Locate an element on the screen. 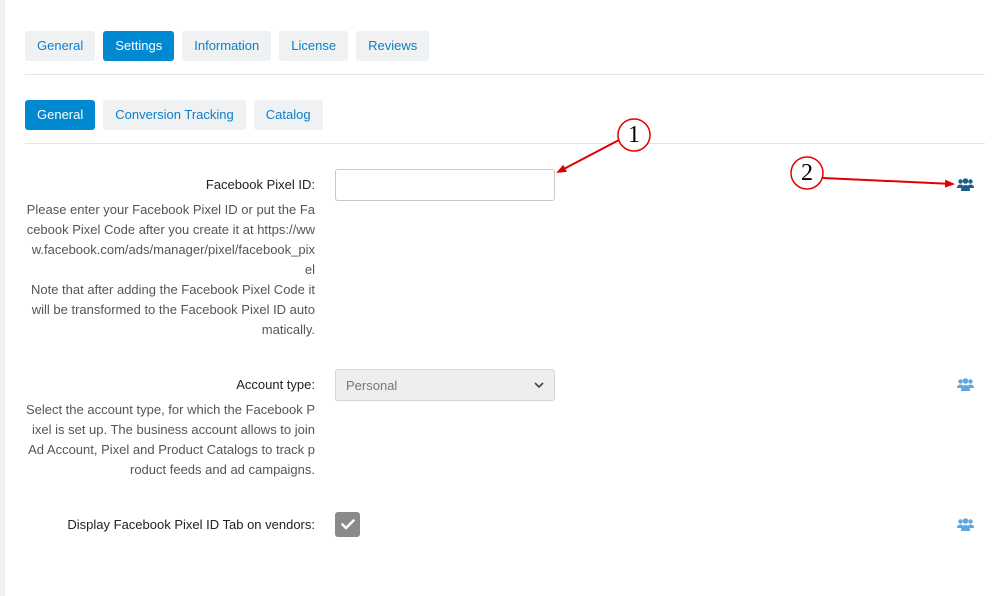 This screenshot has height=596, width=1004. account-type-label: Account type: is located at coordinates (275, 384).